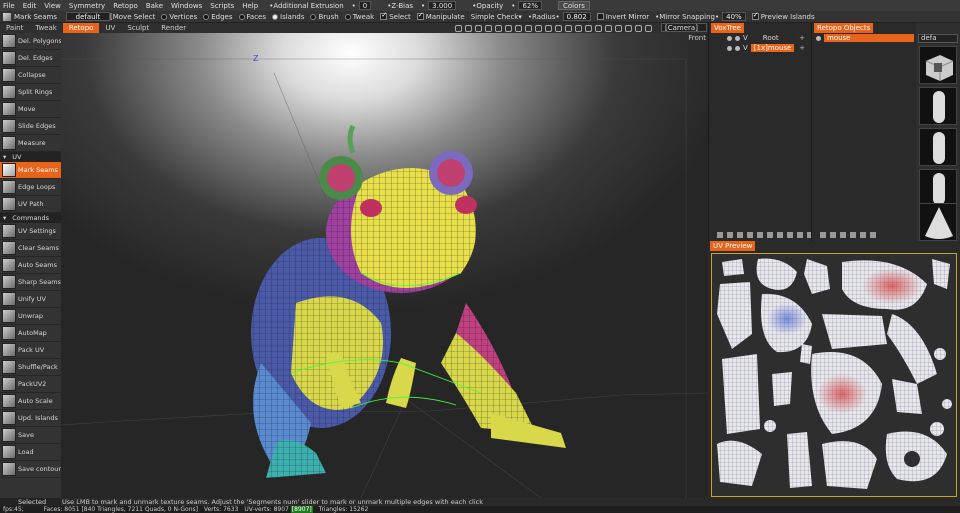 The height and width of the screenshot is (513, 960). What do you see at coordinates (622, 17) in the screenshot?
I see `invert-mirror-checkbox: Invert Mirror` at bounding box center [622, 17].